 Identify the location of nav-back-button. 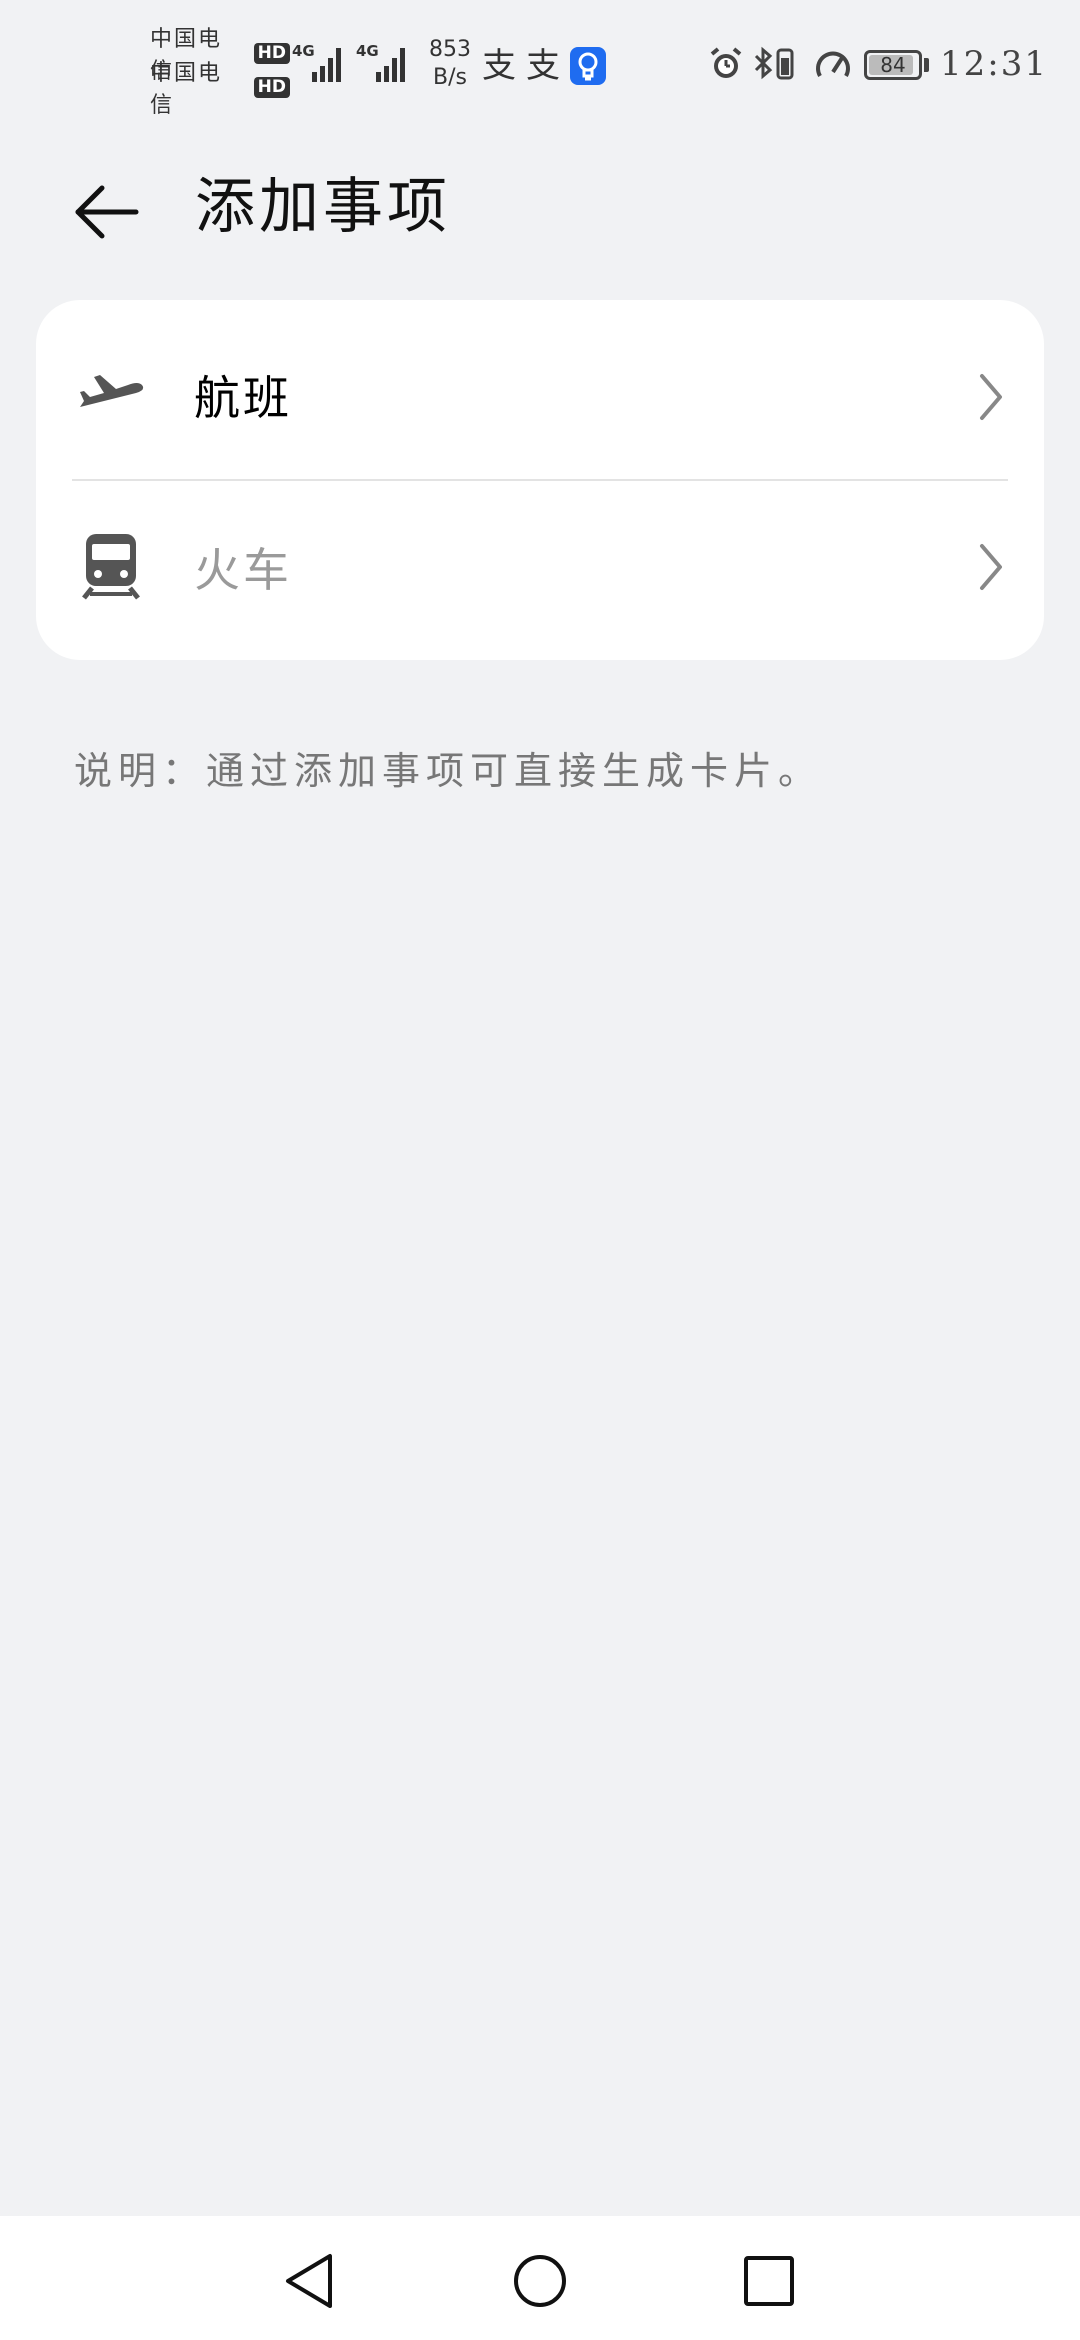
(309, 2281).